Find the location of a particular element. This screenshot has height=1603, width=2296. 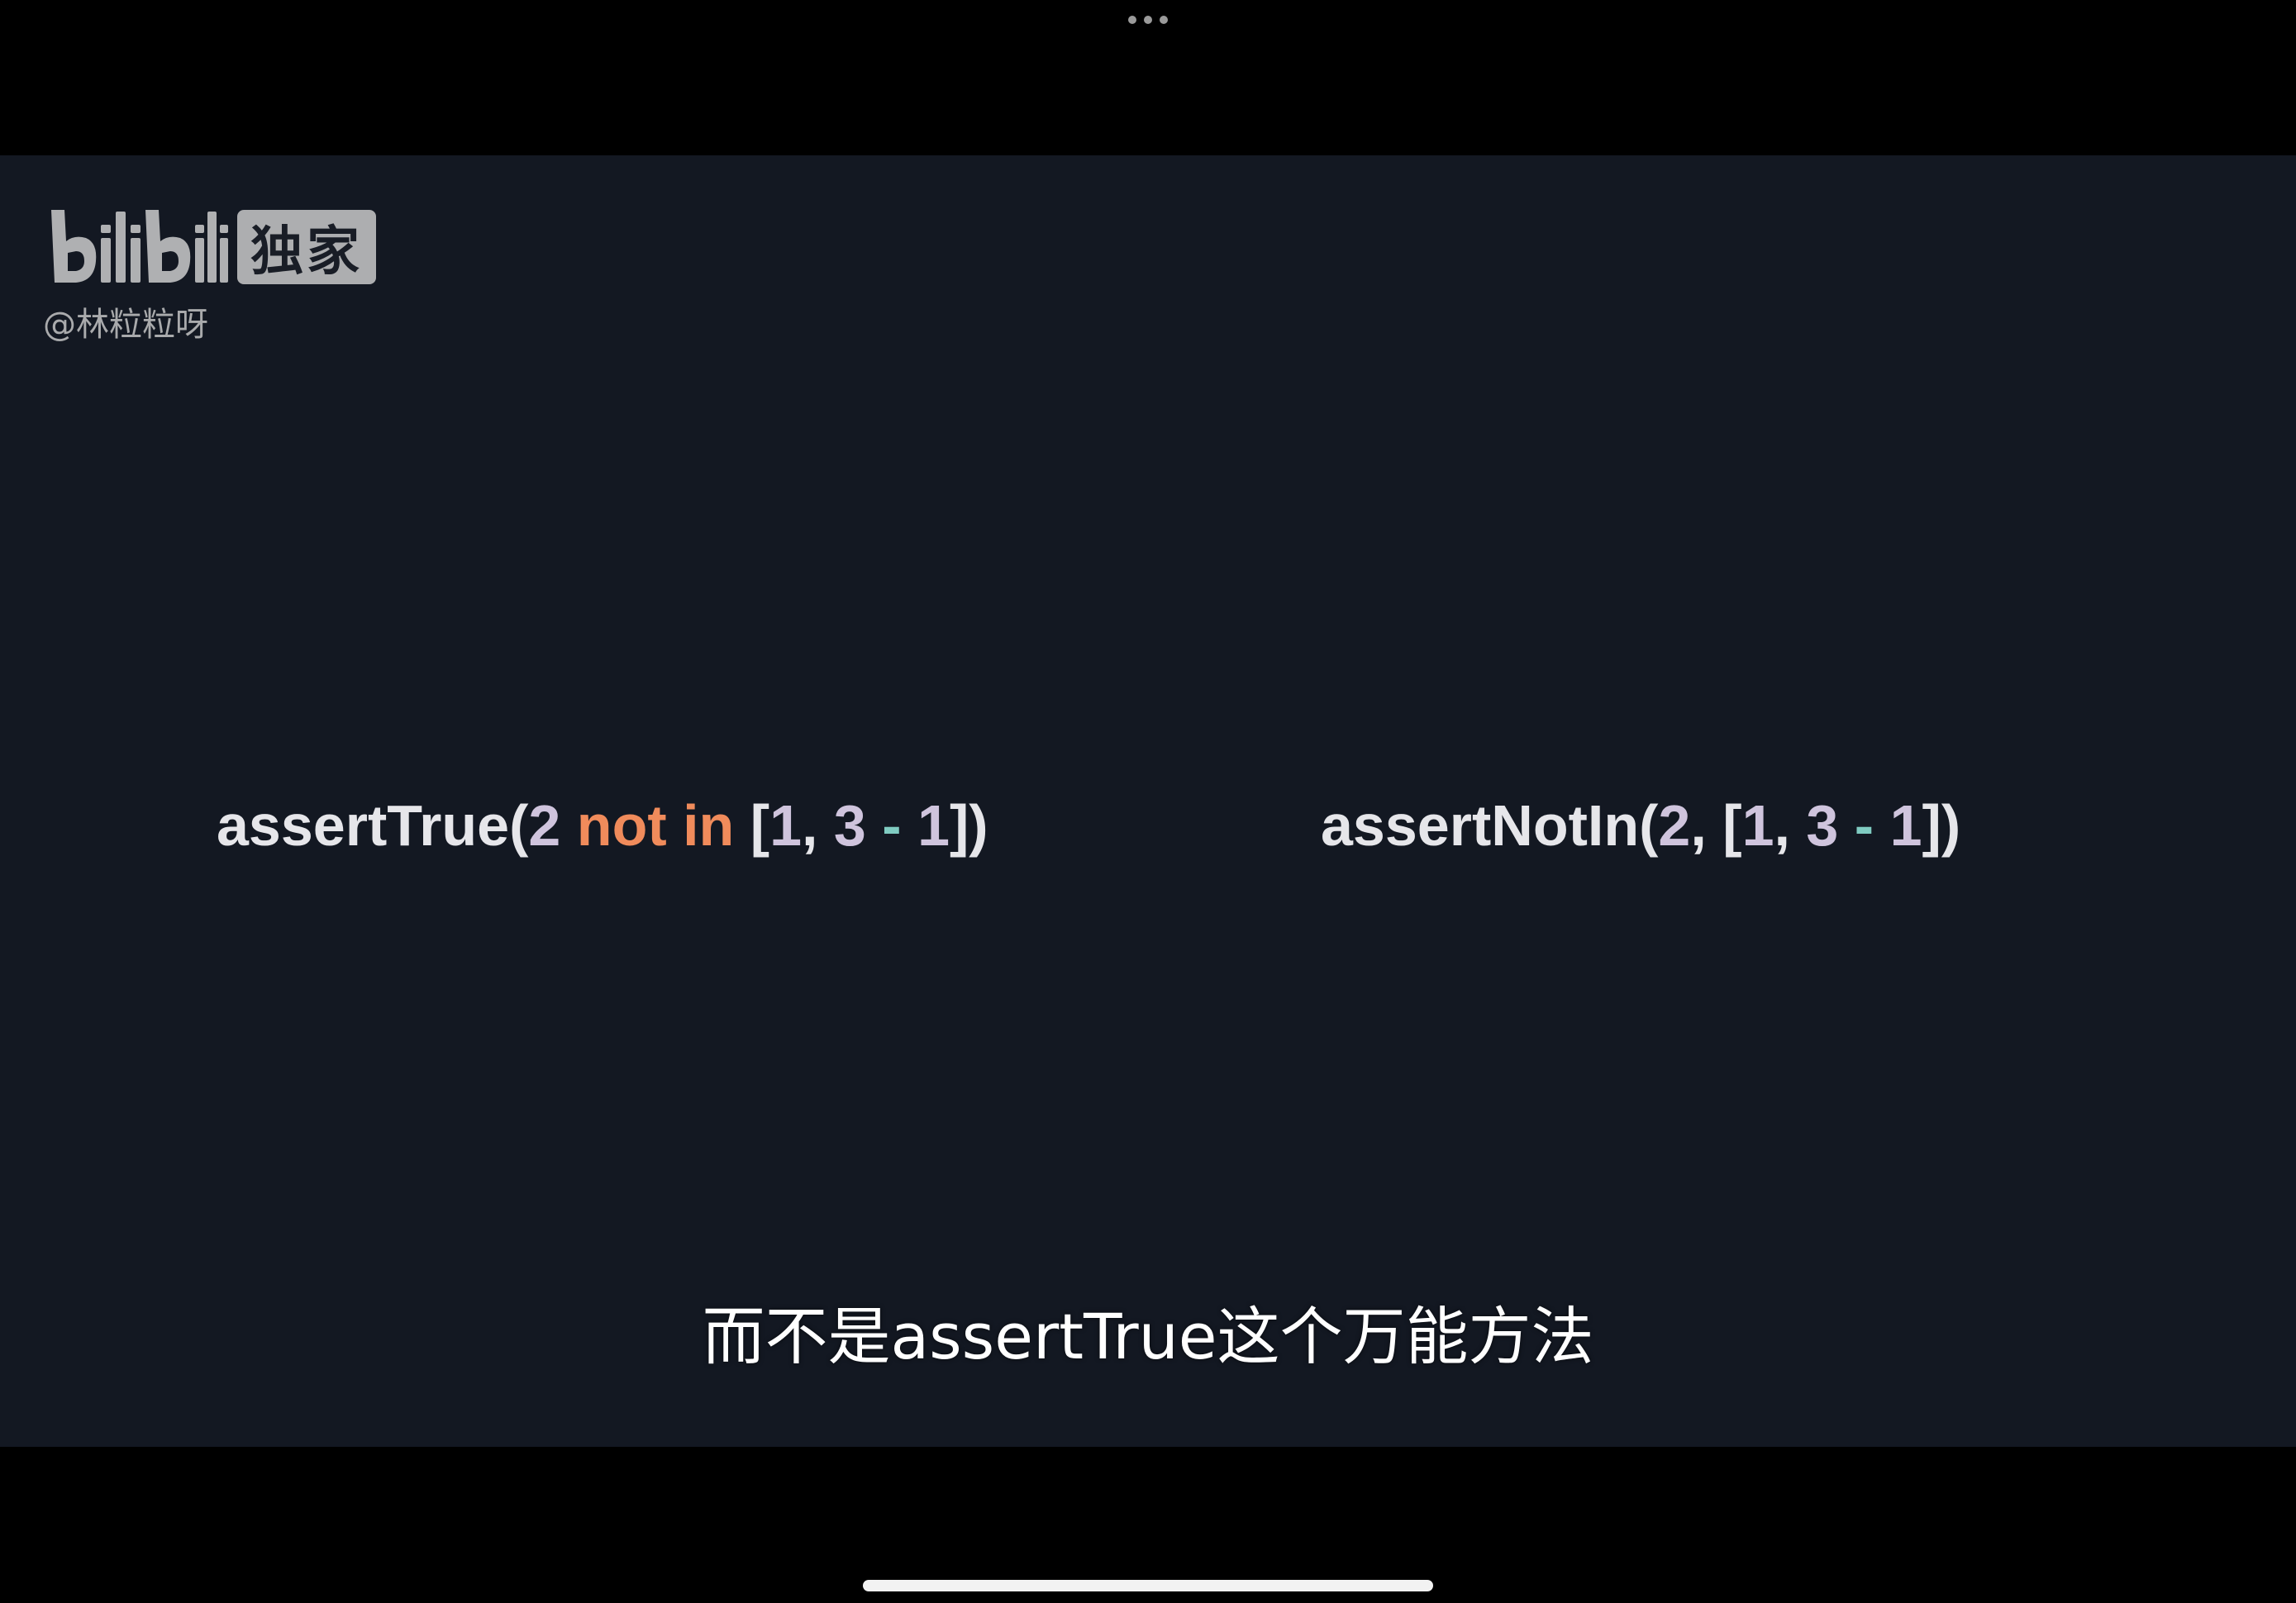

code-function: assertTrue( is located at coordinates (373, 825).